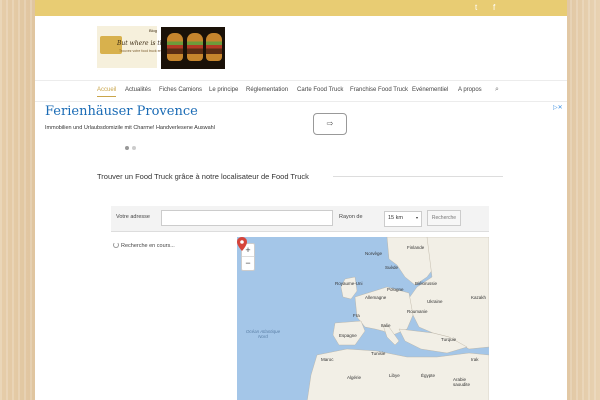 Image resolution: width=600 pixels, height=400 pixels. Describe the element at coordinates (430, 90) in the screenshot. I see `nav-item-evenementiel: Evénementiel` at that location.